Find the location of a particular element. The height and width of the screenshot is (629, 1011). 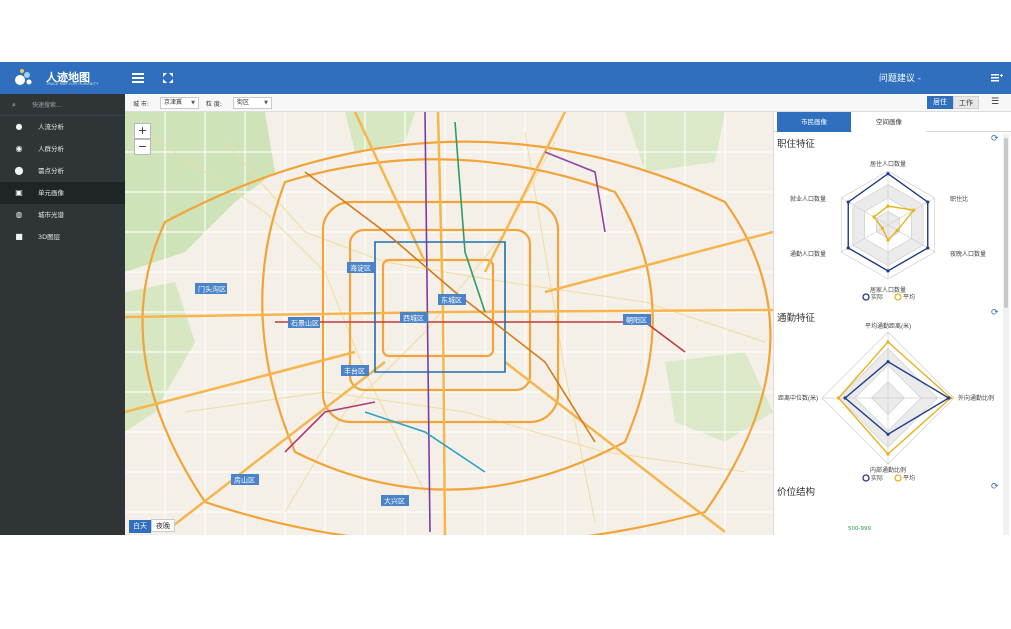

east-park-area is located at coordinates (719, 397).